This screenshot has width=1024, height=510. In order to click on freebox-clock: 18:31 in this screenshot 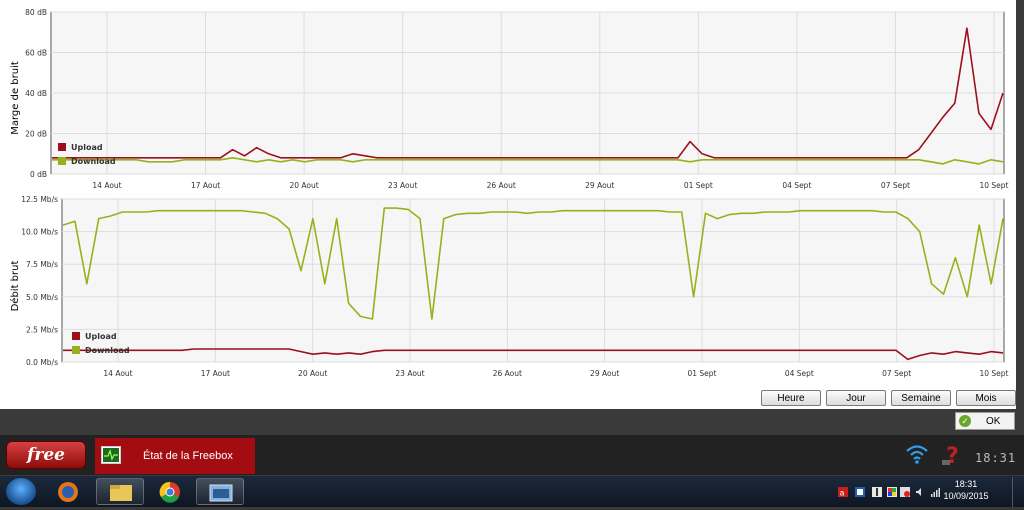, I will do `click(996, 458)`.